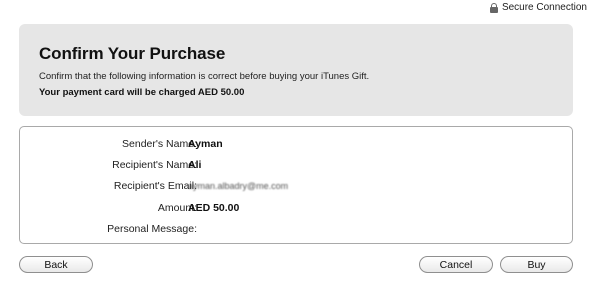 Image resolution: width=590 pixels, height=290 pixels. I want to click on email-label: Recipient's Email:, so click(155, 186).